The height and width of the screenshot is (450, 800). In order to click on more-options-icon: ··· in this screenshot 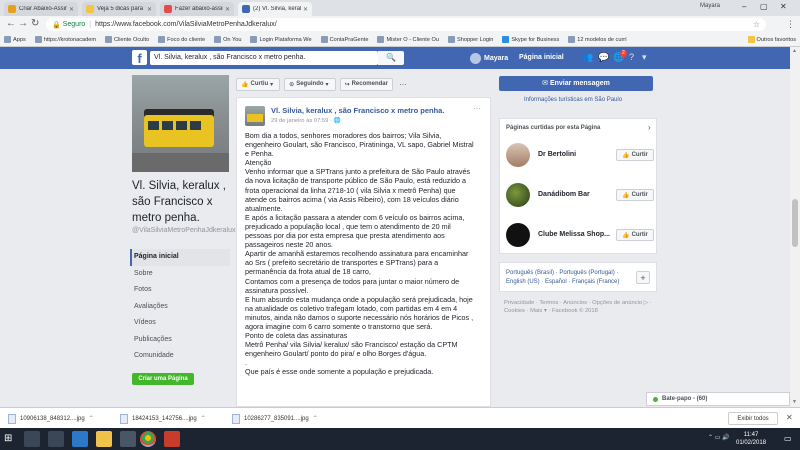, I will do `click(403, 84)`.